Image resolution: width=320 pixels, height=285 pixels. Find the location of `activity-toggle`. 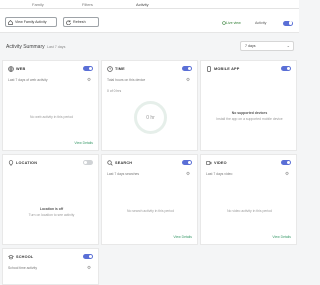

activity-toggle is located at coordinates (288, 23).